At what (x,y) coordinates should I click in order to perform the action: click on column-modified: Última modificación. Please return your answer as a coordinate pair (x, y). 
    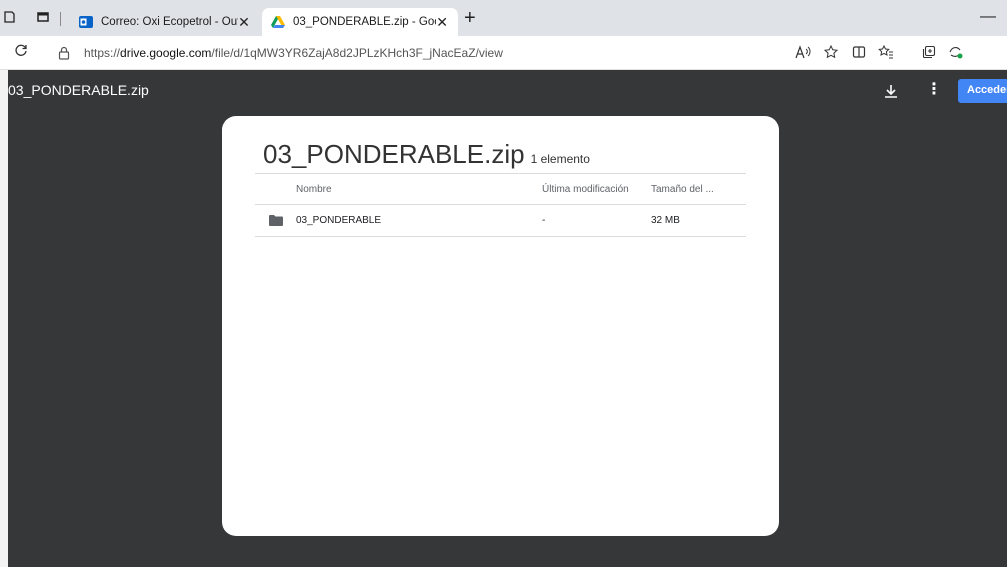
    Looking at the image, I should click on (585, 189).